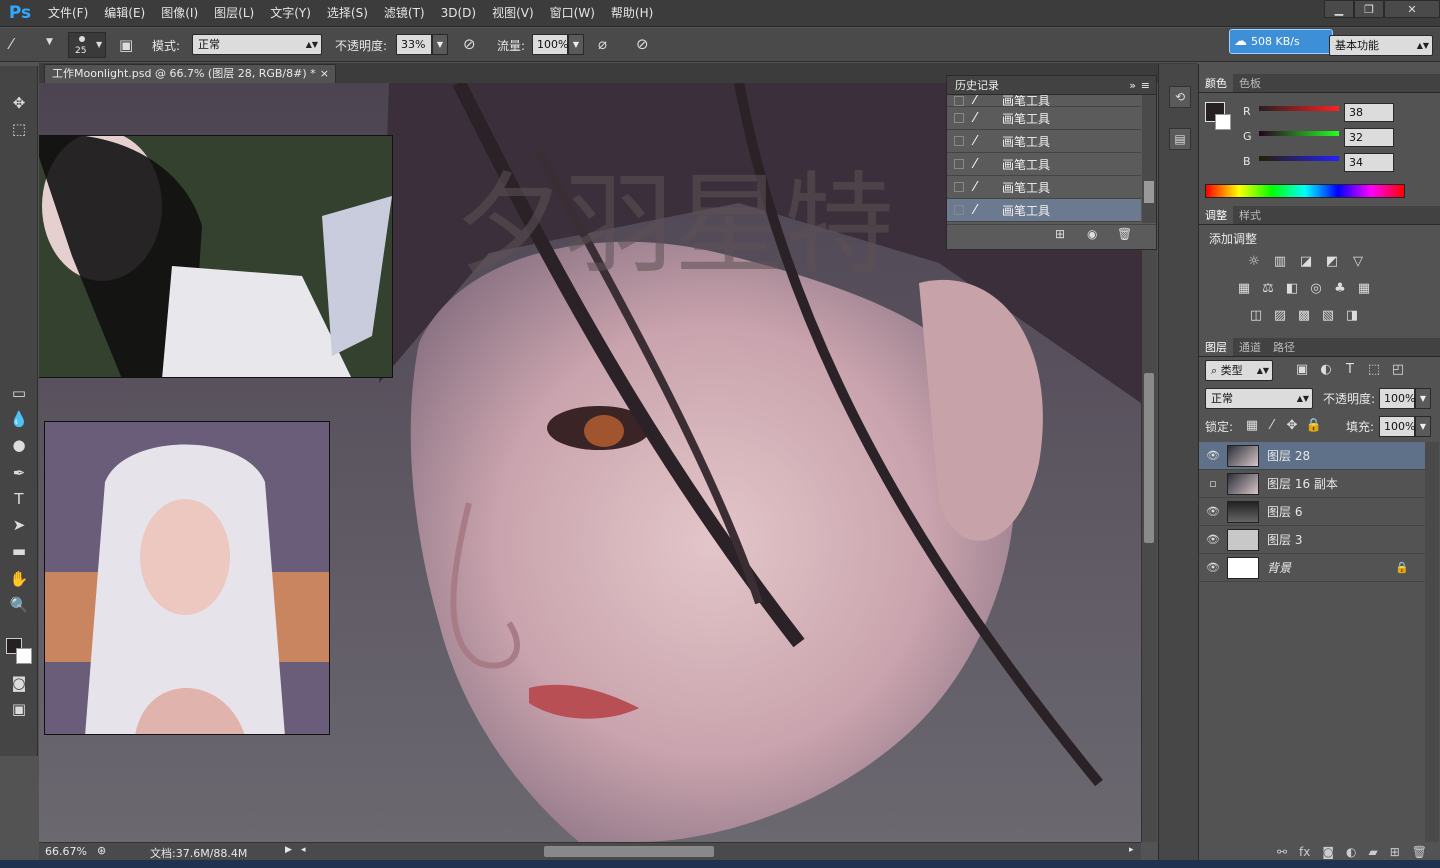 The width and height of the screenshot is (1440, 868). Describe the element at coordinates (1213, 483) in the screenshot. I see `visibility-toggle: ▫` at that location.